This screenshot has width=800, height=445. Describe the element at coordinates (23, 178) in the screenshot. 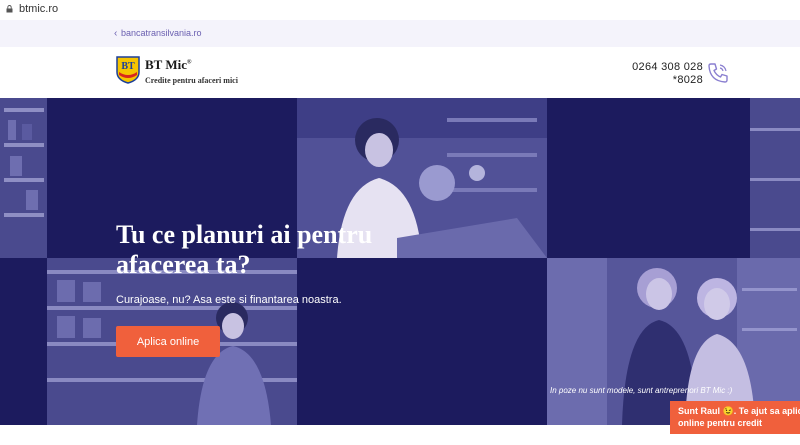

I see `shop-shelves-photo` at that location.